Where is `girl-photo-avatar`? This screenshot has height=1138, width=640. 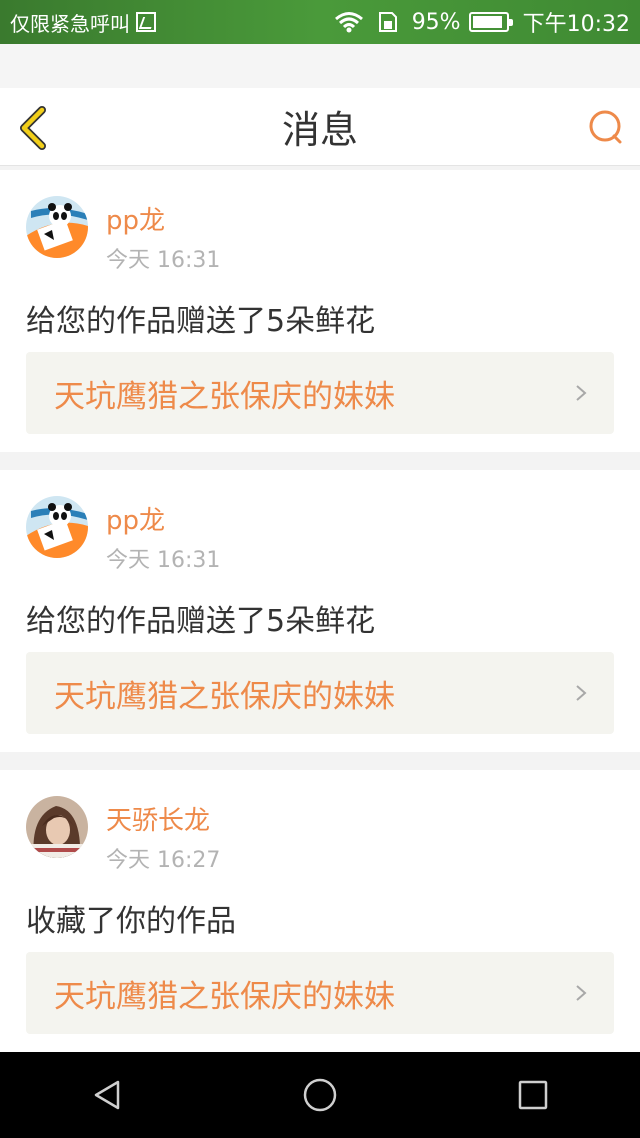 girl-photo-avatar is located at coordinates (57, 827).